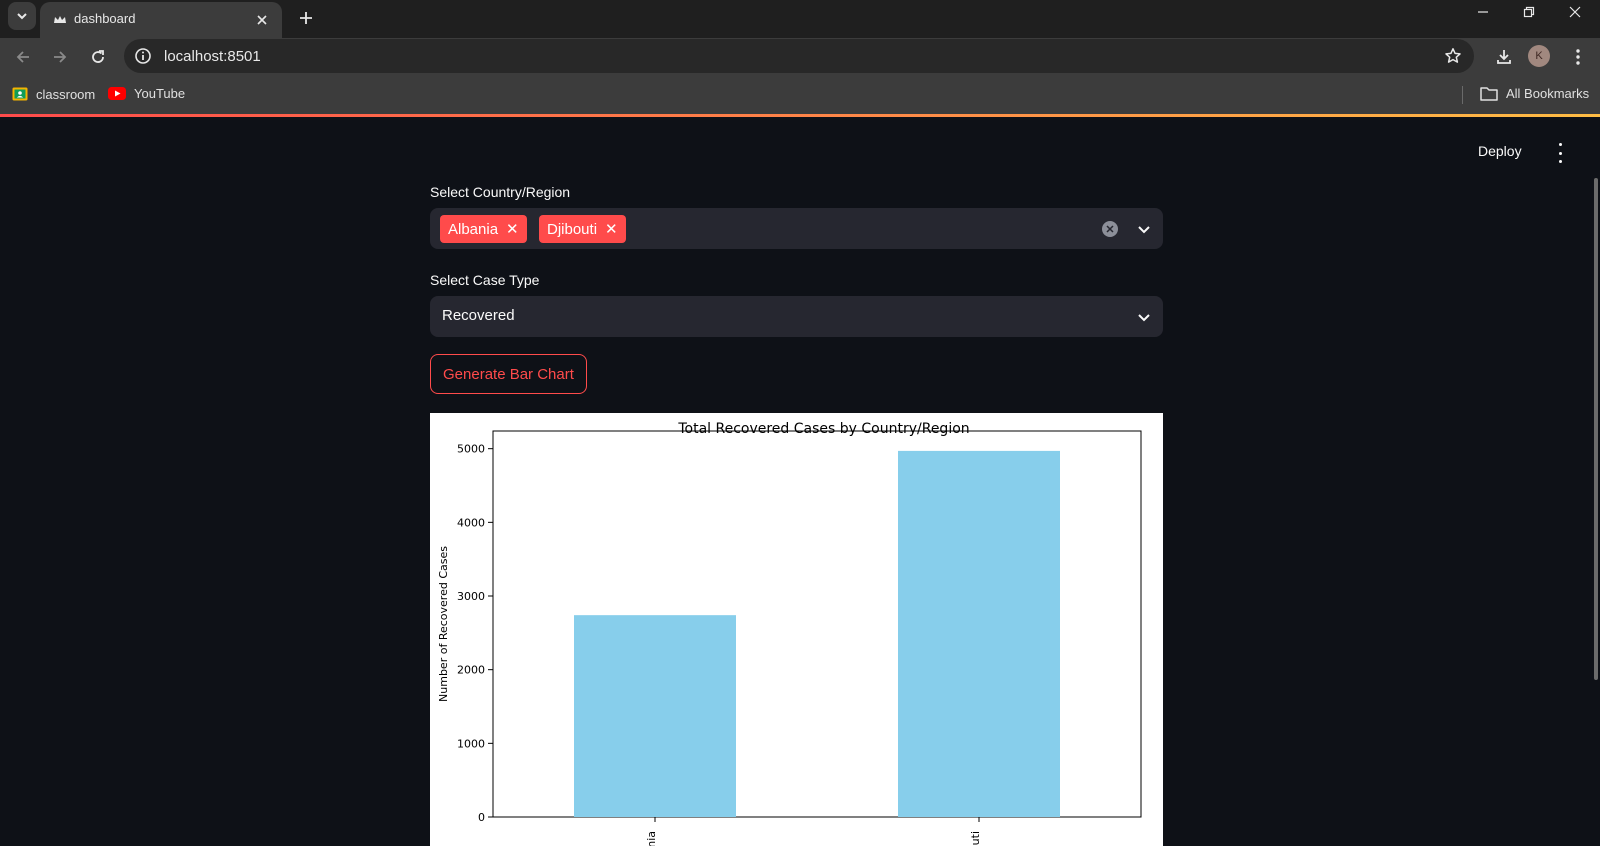 Image resolution: width=1600 pixels, height=846 pixels. I want to click on chip-label: Djibouti, so click(572, 229).